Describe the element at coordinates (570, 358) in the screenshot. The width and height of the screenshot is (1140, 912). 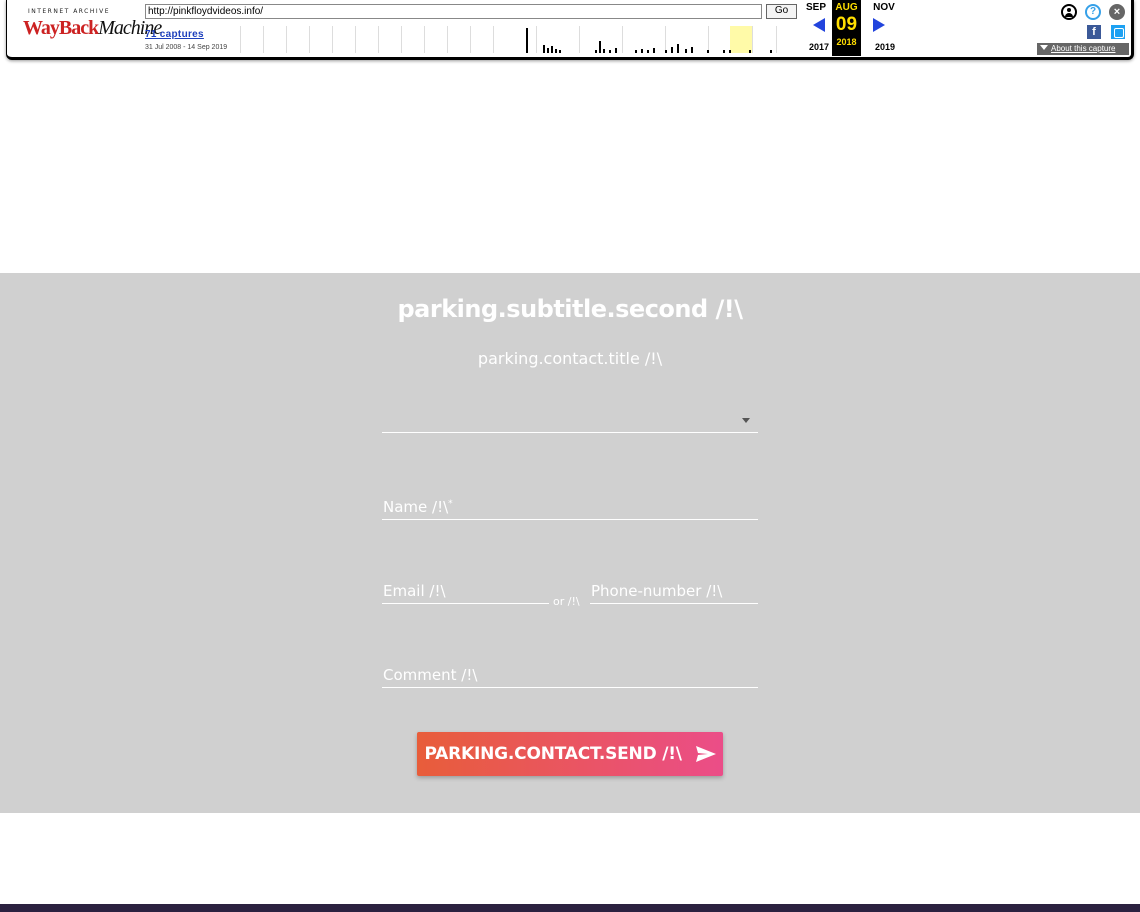
I see `contact-title: parking.contact.title /!\` at that location.